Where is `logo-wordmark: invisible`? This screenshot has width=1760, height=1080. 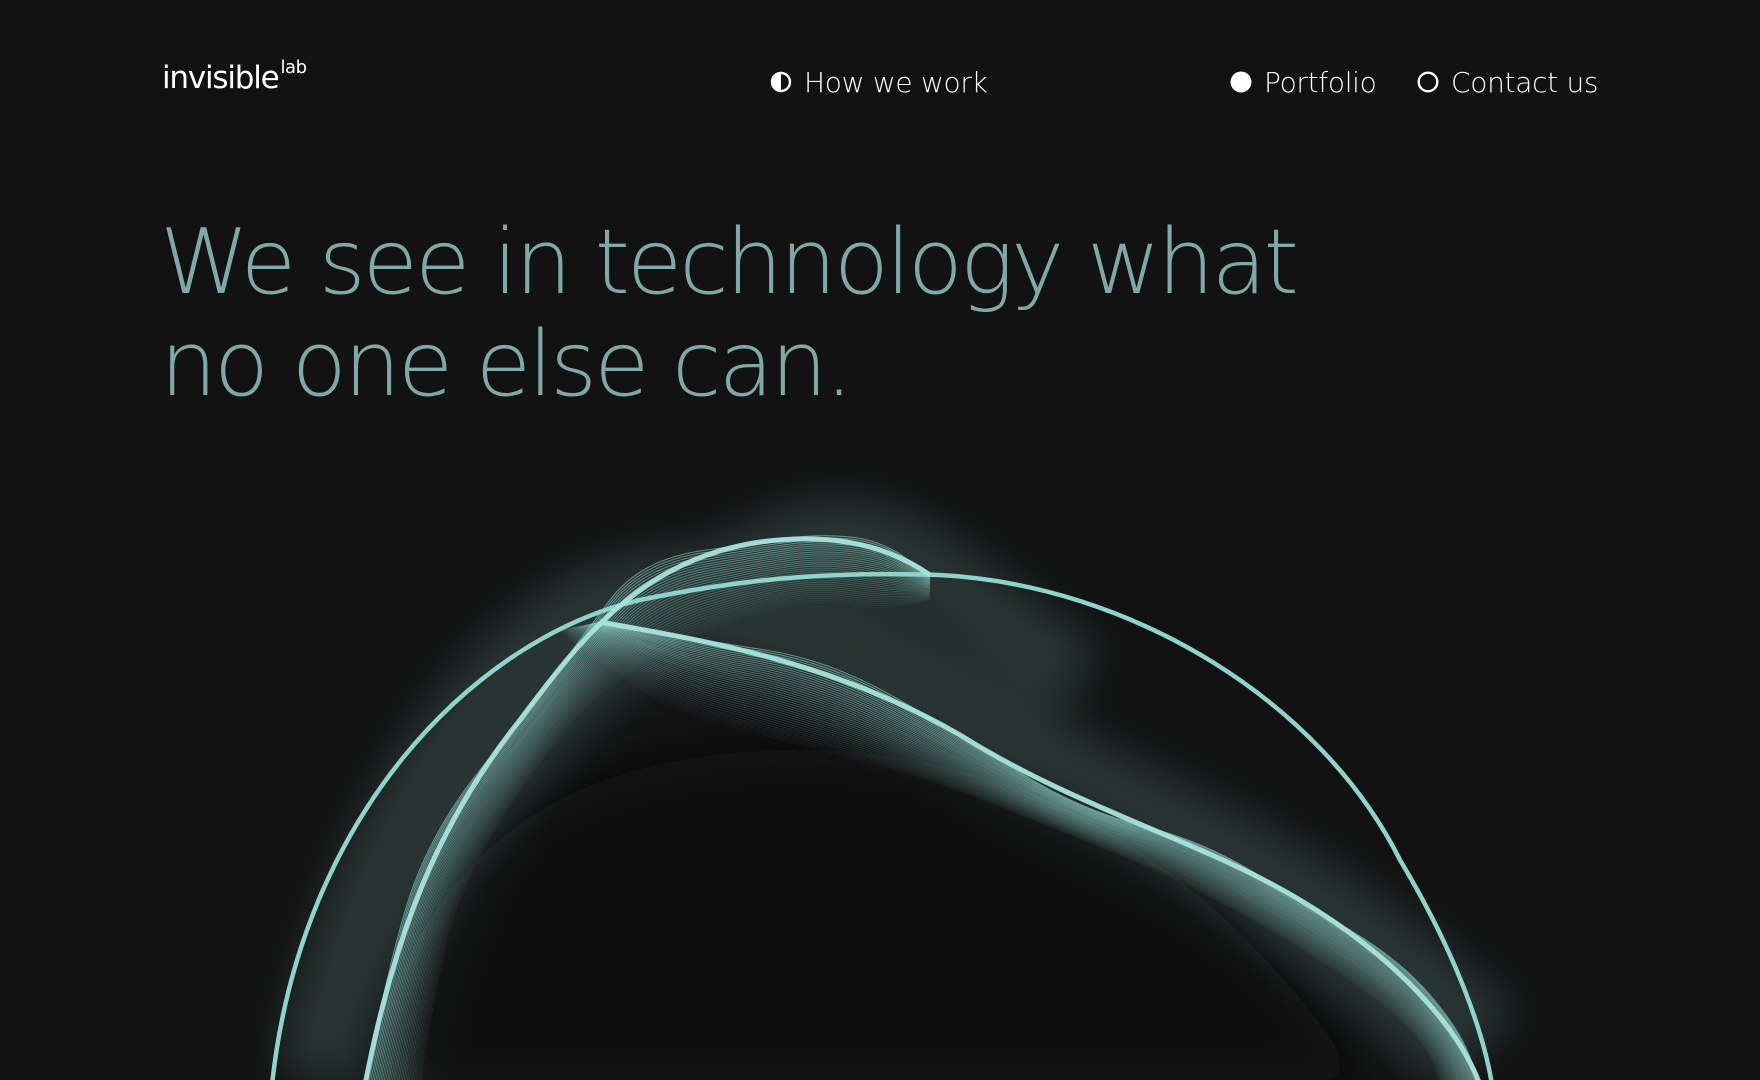
logo-wordmark: invisible is located at coordinates (221, 78).